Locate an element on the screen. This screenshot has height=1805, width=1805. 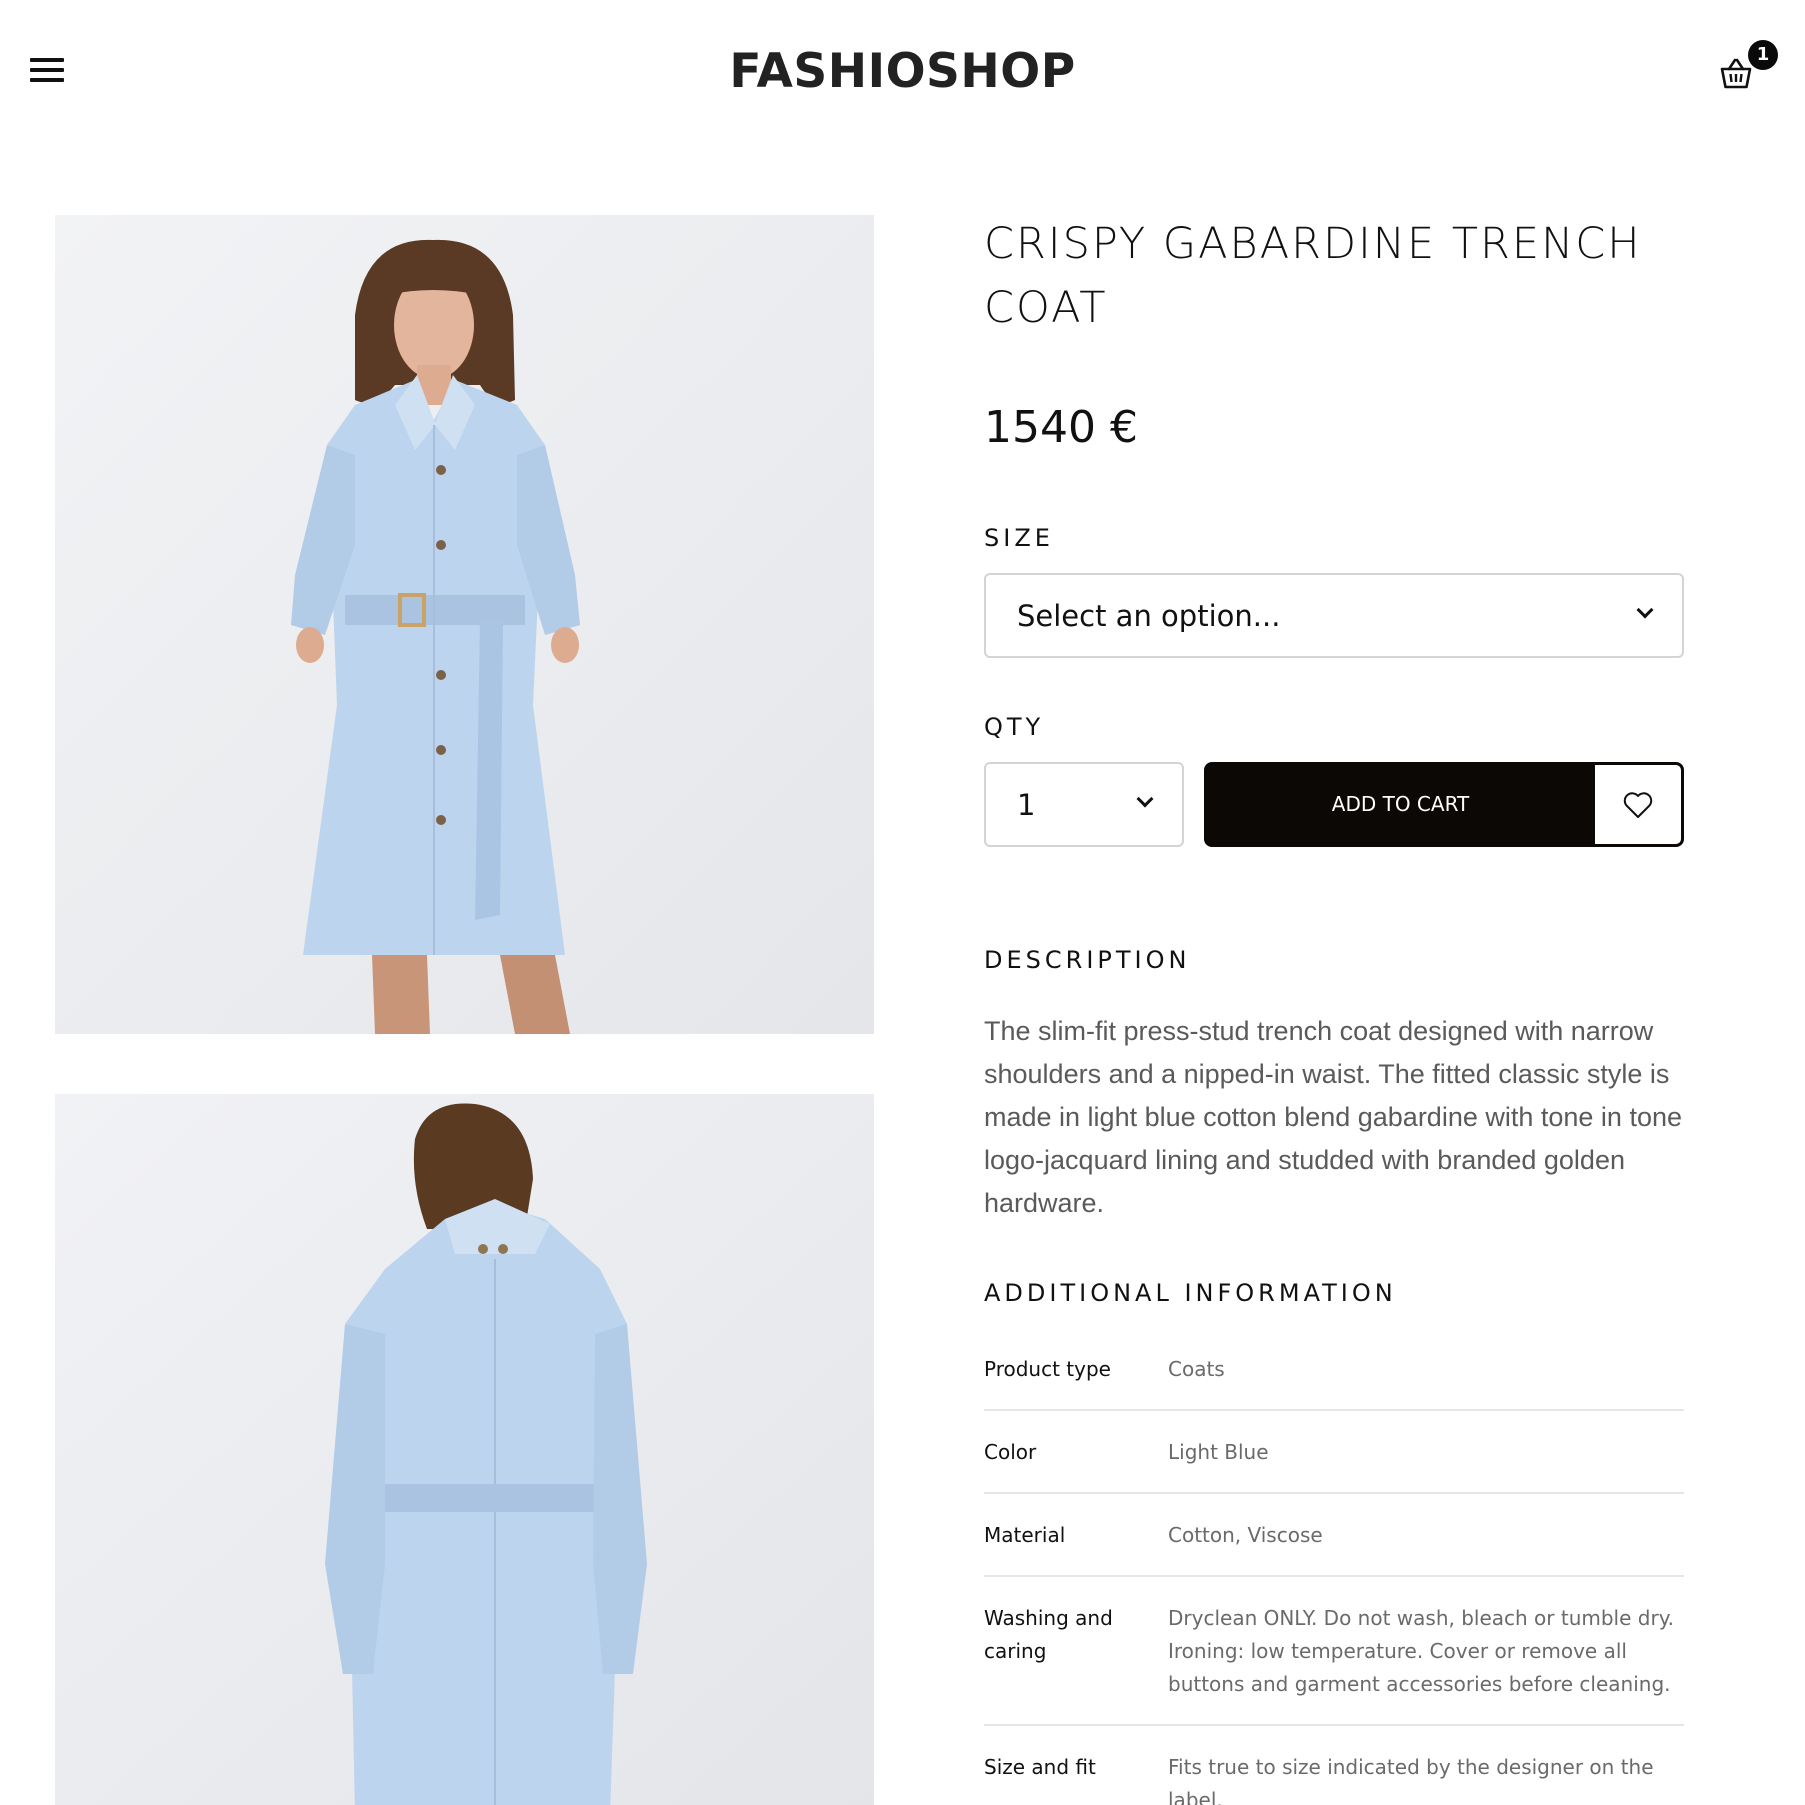
info-label: Size and fit is located at coordinates (1040, 1767).